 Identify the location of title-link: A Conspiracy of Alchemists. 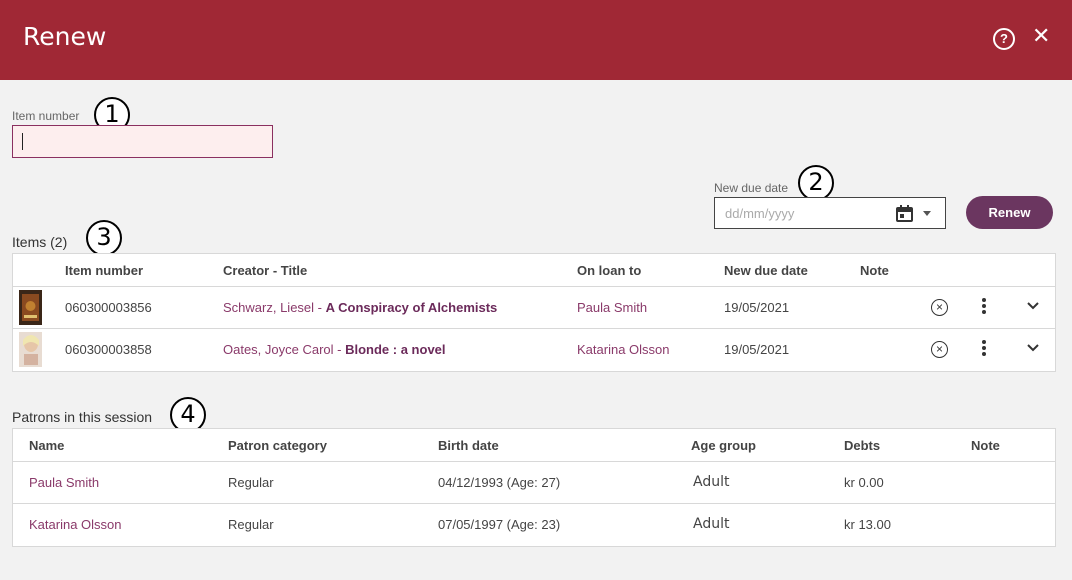
(412, 307).